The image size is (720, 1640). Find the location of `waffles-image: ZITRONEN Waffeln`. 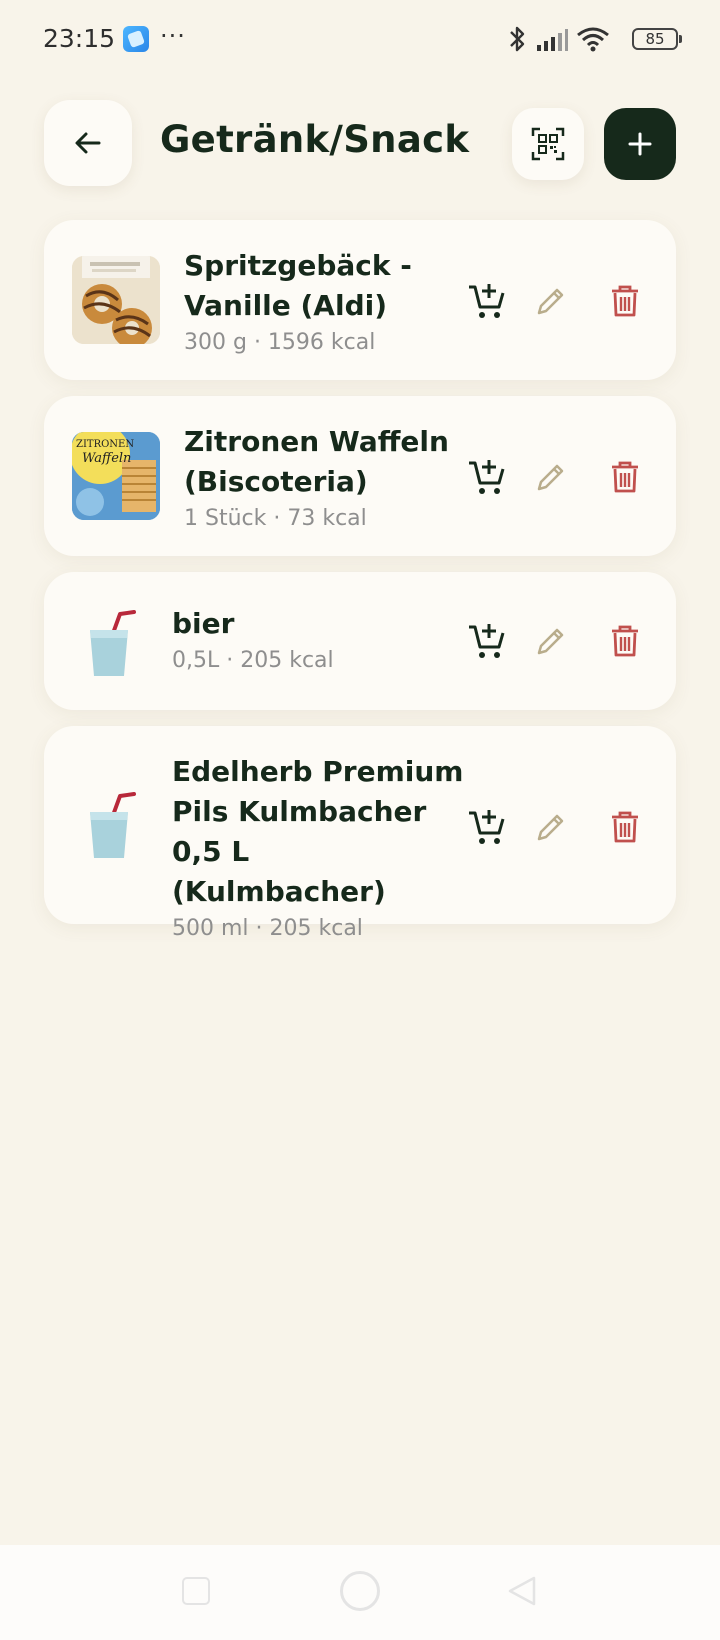

waffles-image: ZITRONEN Waffeln is located at coordinates (116, 476).